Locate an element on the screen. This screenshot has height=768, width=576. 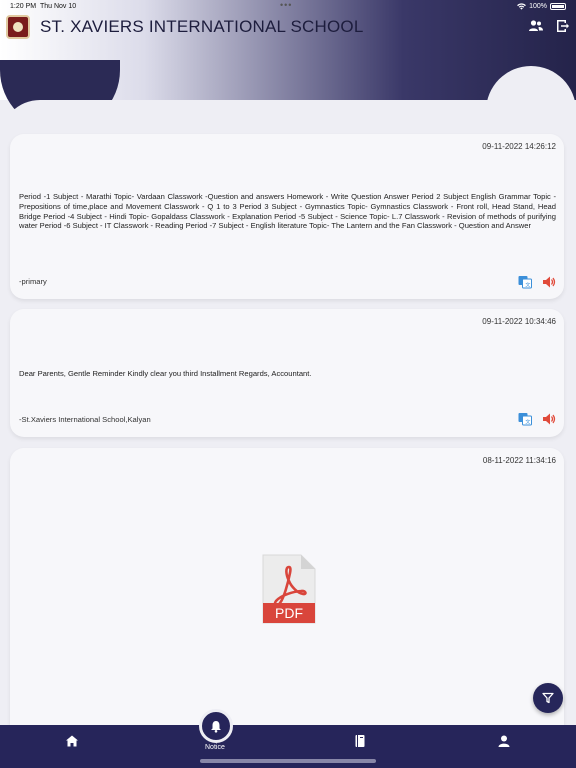
logout-icon is located at coordinates (562, 26).